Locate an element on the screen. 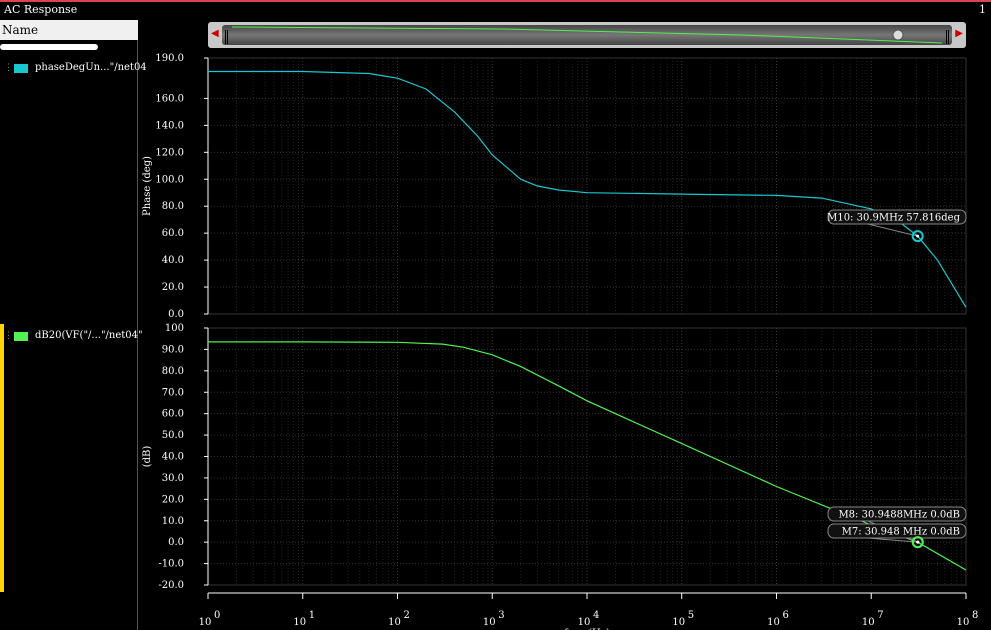  y-tick-label: 100 is located at coordinates (174, 328).